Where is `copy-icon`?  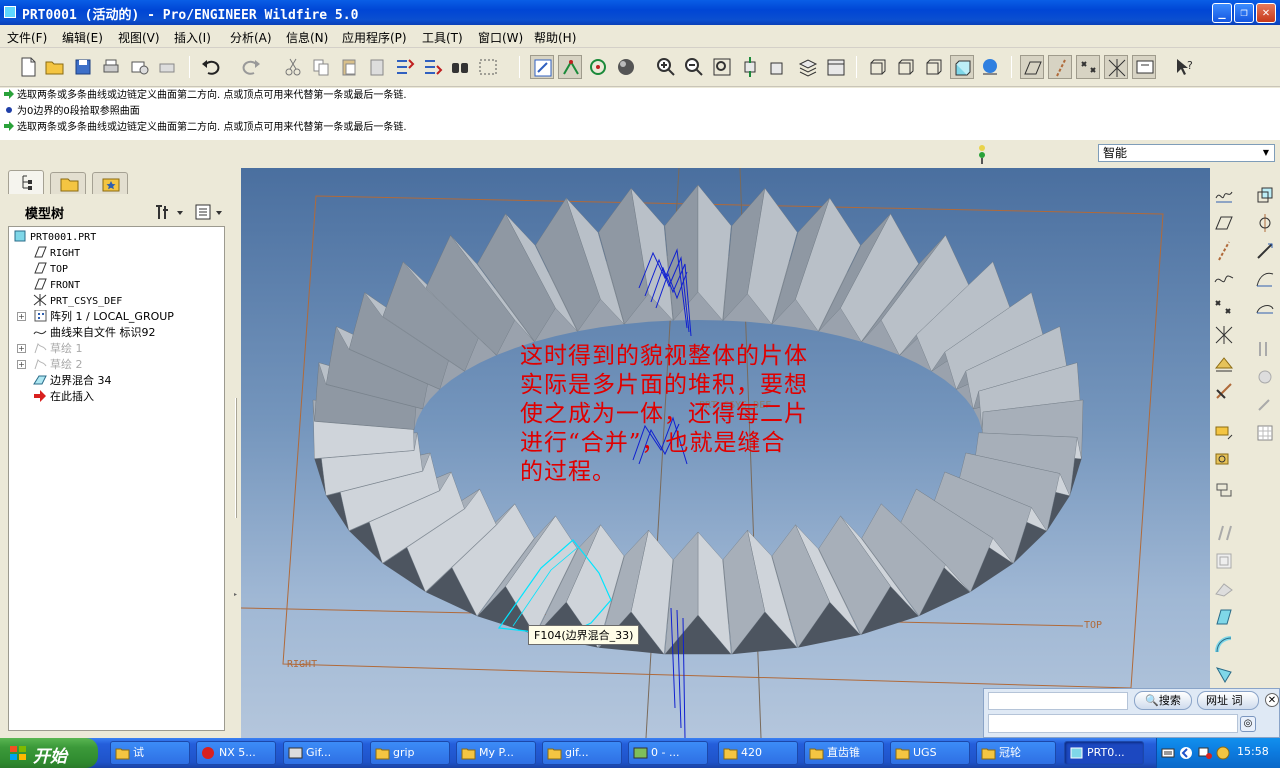 copy-icon is located at coordinates (321, 67).